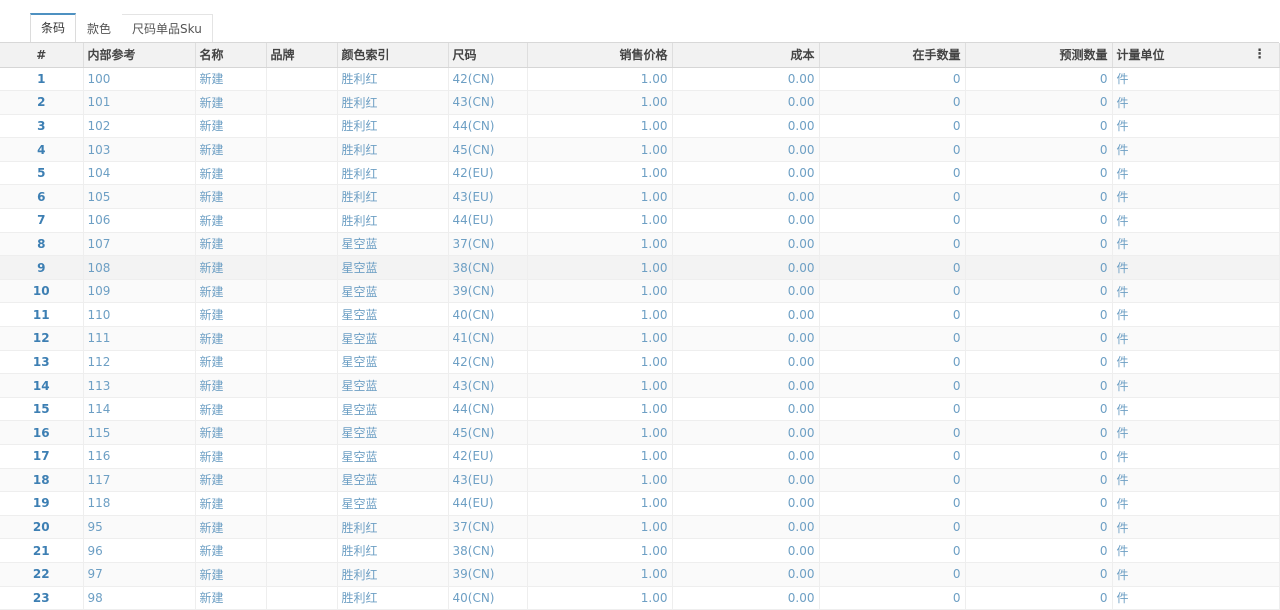 This screenshot has height=610, width=1280. I want to click on cell-size: 45(CN), so click(488, 432).